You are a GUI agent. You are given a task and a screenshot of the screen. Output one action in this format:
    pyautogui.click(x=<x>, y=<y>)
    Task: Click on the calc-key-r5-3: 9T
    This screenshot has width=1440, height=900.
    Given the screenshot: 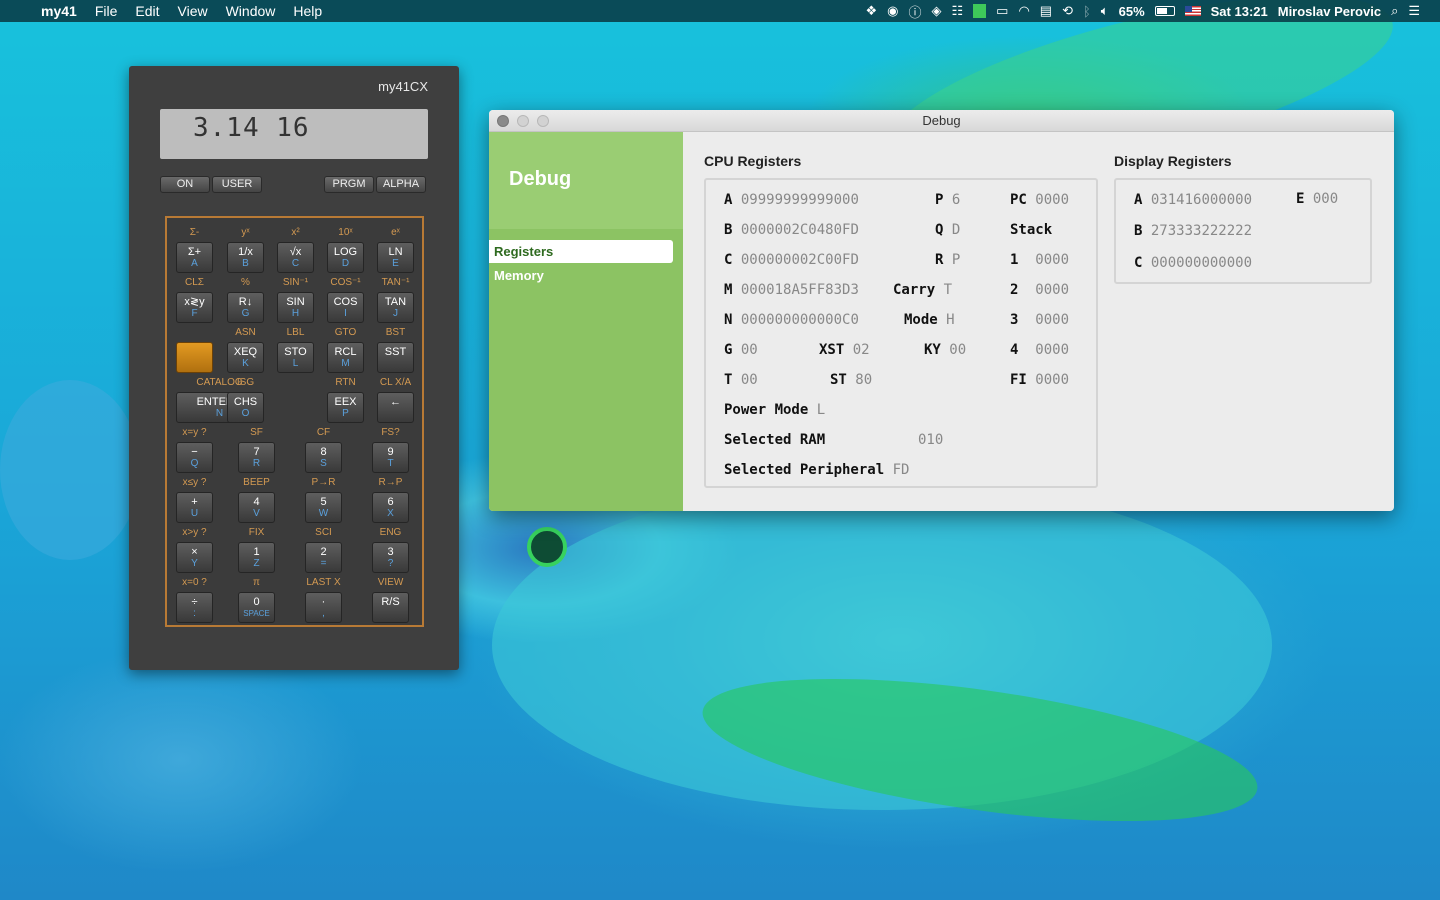 What is the action you would take?
    pyautogui.click(x=390, y=457)
    